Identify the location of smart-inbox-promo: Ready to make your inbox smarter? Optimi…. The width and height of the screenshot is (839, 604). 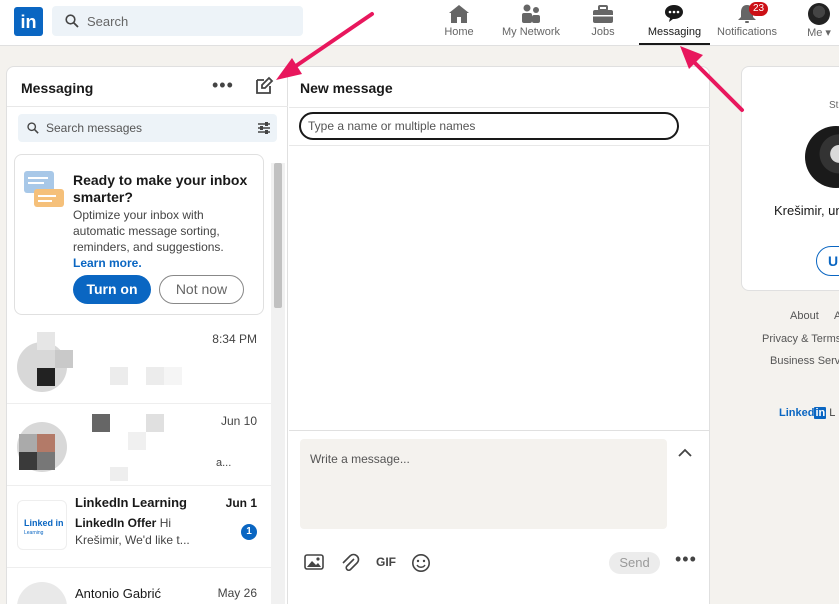
(139, 234).